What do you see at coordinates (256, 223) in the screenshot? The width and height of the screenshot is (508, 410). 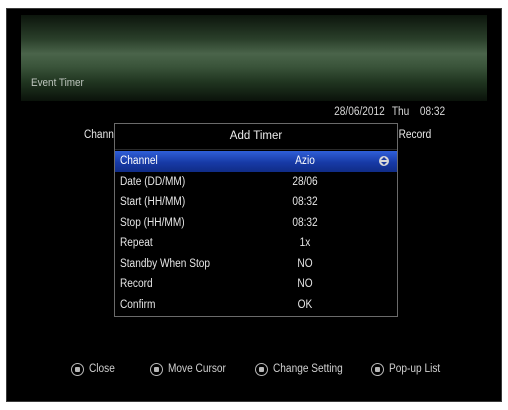 I see `setting-row-stop: Stop (HH/MM) 08:32` at bounding box center [256, 223].